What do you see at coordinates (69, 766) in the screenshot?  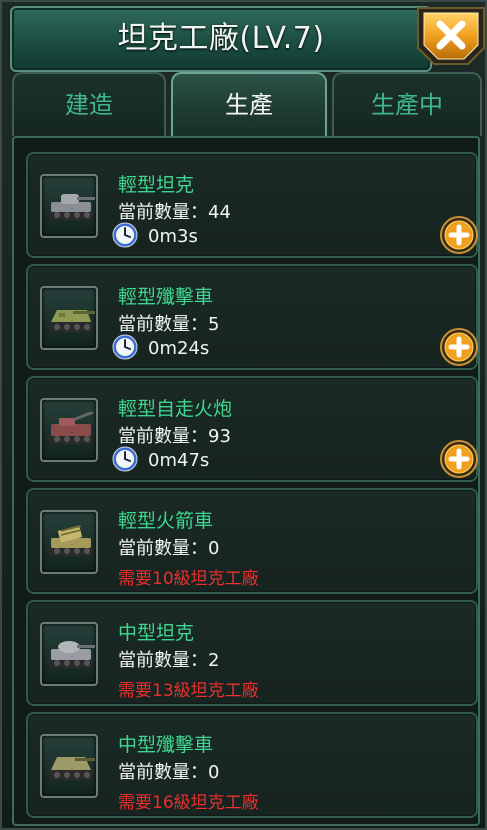 I see `medium-tank-destroyer-icon` at bounding box center [69, 766].